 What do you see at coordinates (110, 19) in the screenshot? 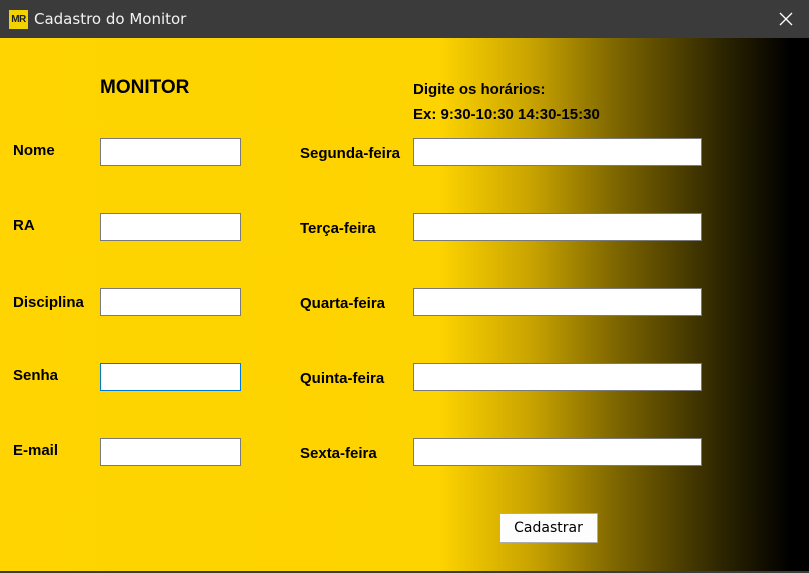
I see `window-title: Cadastro do Monitor` at bounding box center [110, 19].